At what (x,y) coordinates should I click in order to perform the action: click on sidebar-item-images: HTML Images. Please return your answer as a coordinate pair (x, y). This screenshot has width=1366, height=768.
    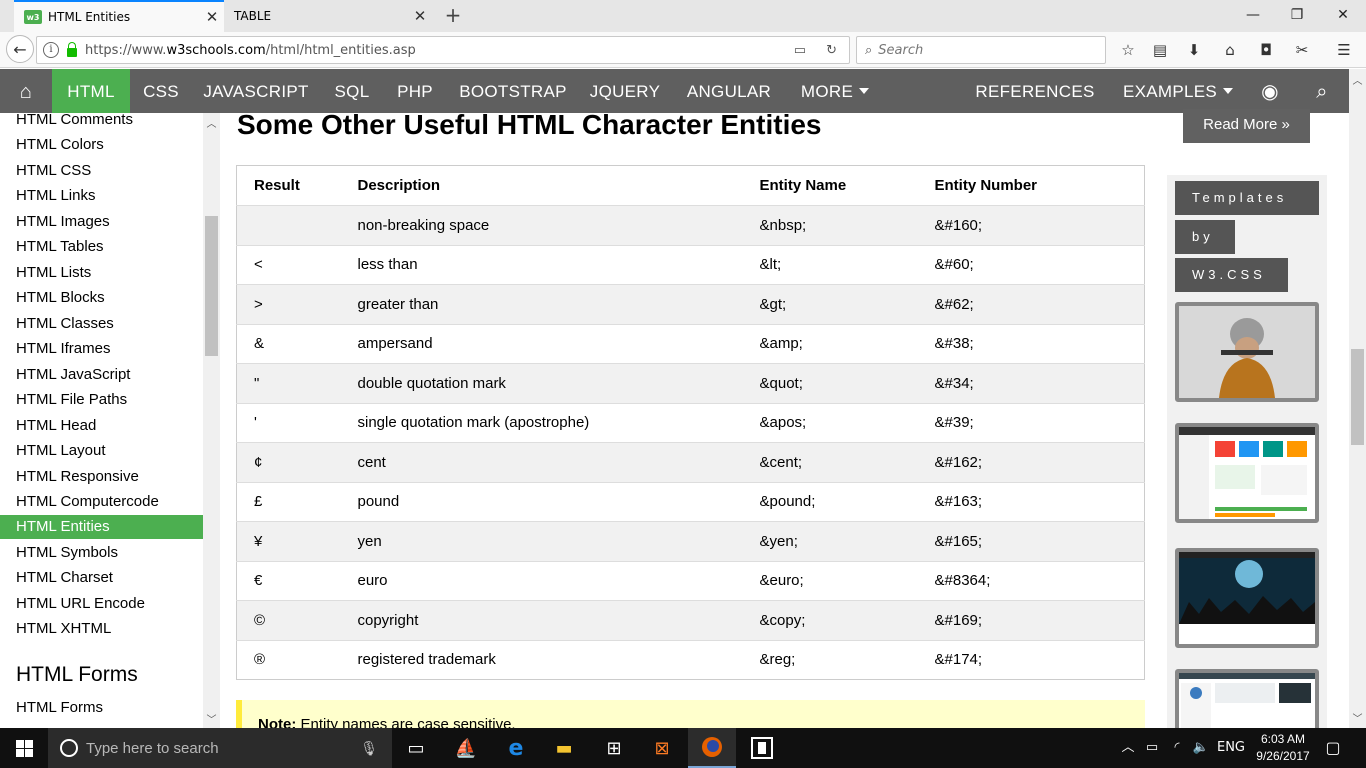
    Looking at the image, I should click on (101, 222).